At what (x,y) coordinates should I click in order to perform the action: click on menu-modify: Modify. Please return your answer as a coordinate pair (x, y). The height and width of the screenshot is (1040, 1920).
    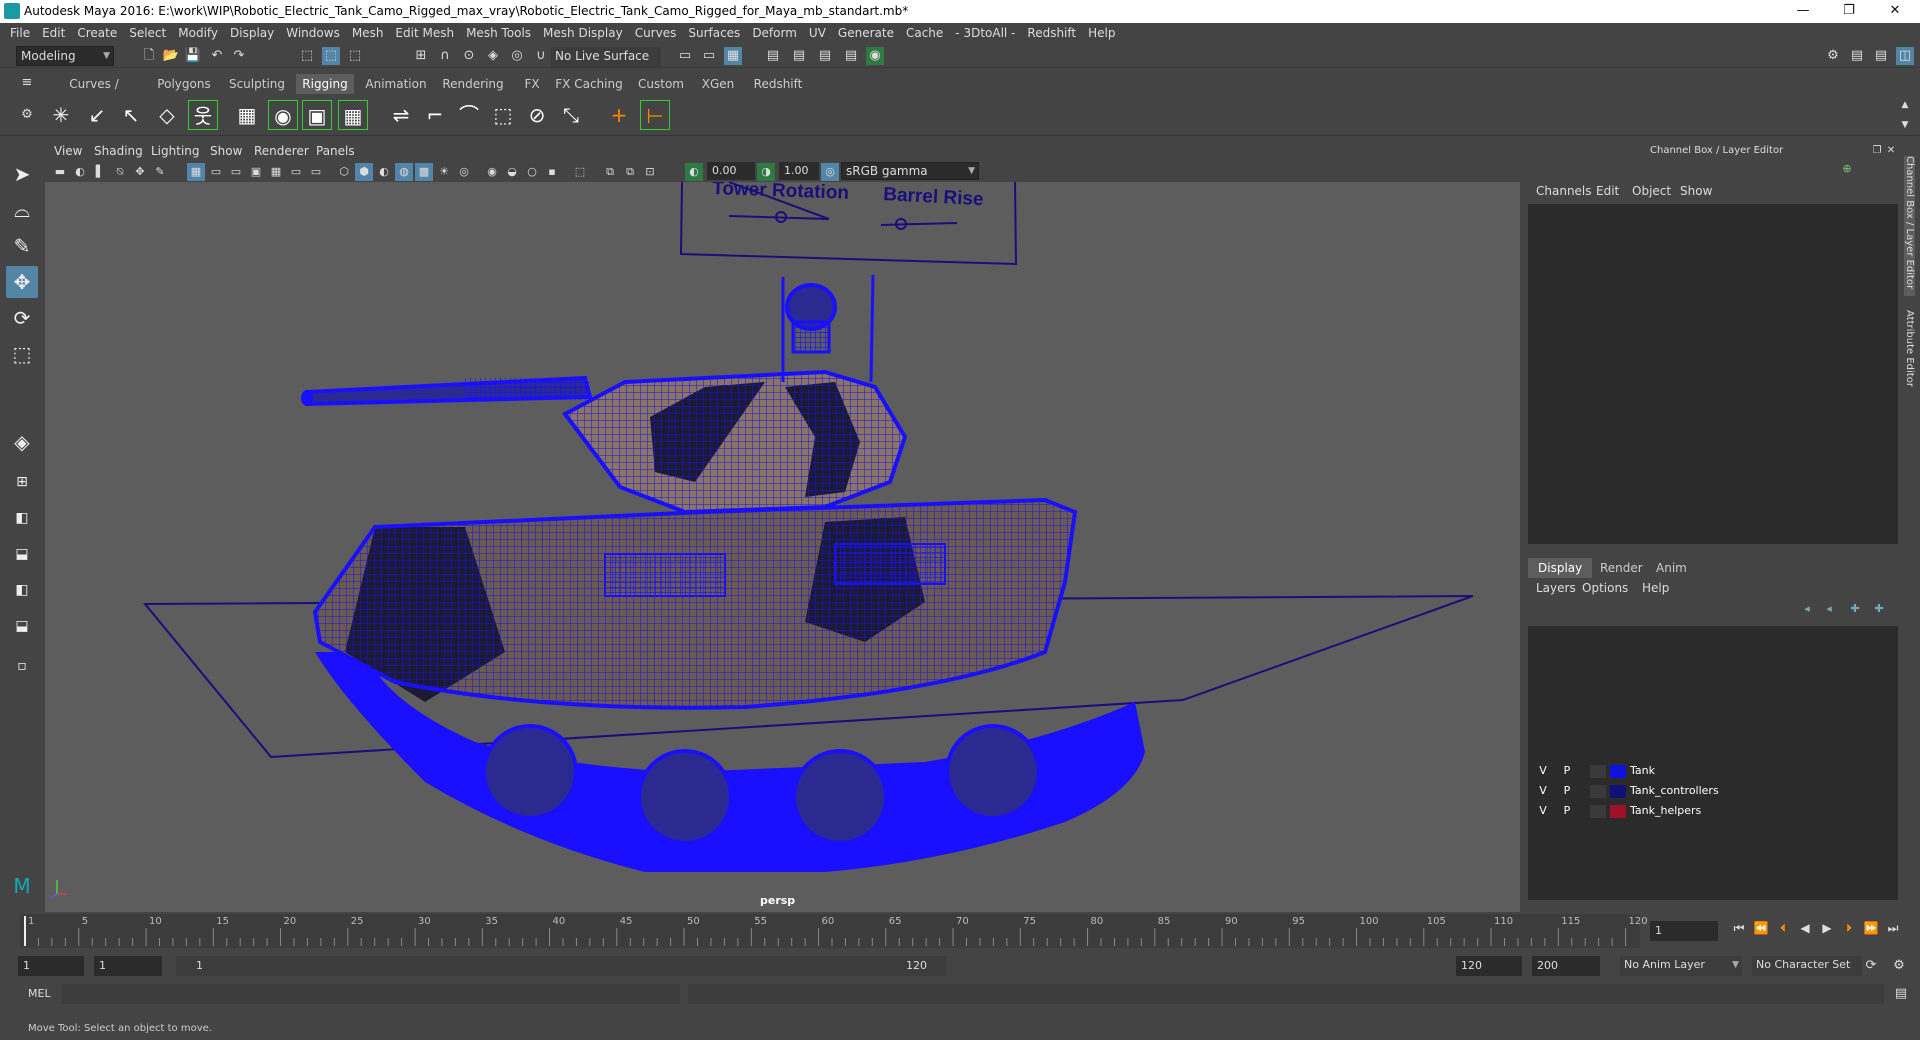
    Looking at the image, I should click on (198, 33).